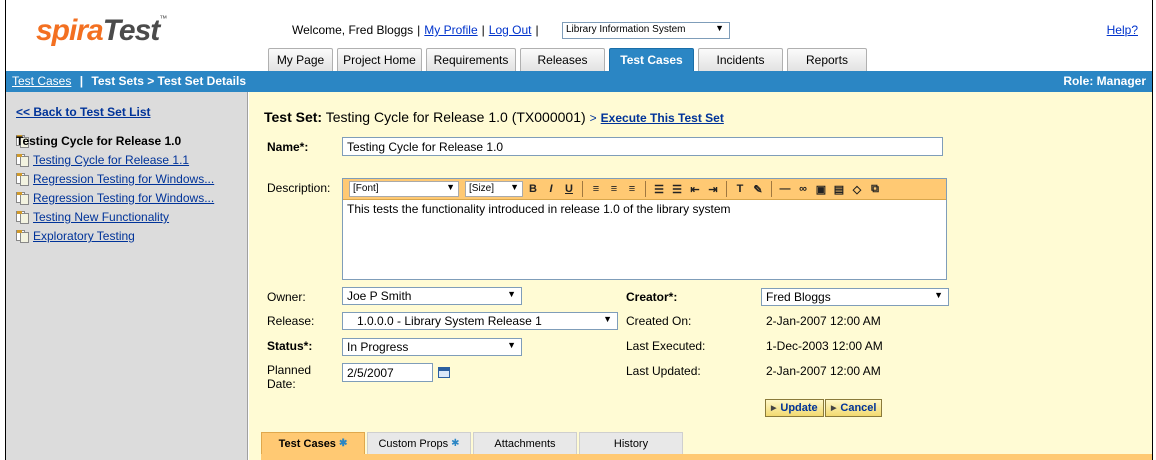 The width and height of the screenshot is (1156, 460). Describe the element at coordinates (432, 296) in the screenshot. I see `owner-select: Joe P Smith ▼` at that location.